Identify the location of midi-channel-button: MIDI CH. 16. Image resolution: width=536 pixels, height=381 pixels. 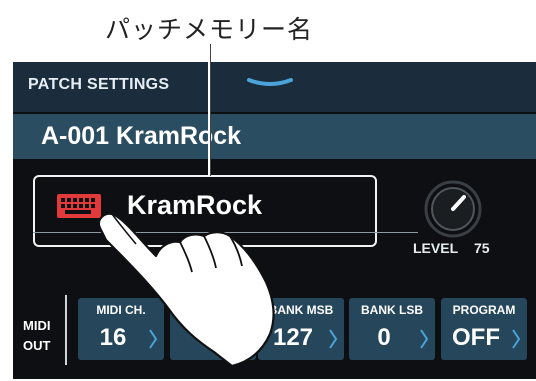
(121, 329).